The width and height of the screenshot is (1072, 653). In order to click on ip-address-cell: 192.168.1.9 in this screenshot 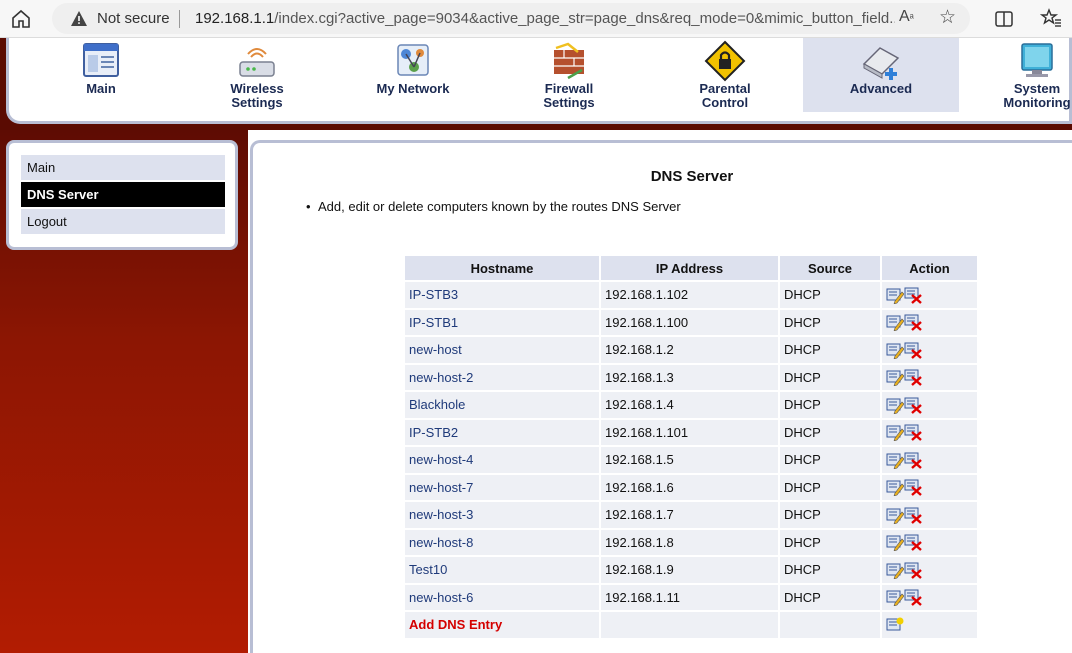, I will do `click(689, 570)`.